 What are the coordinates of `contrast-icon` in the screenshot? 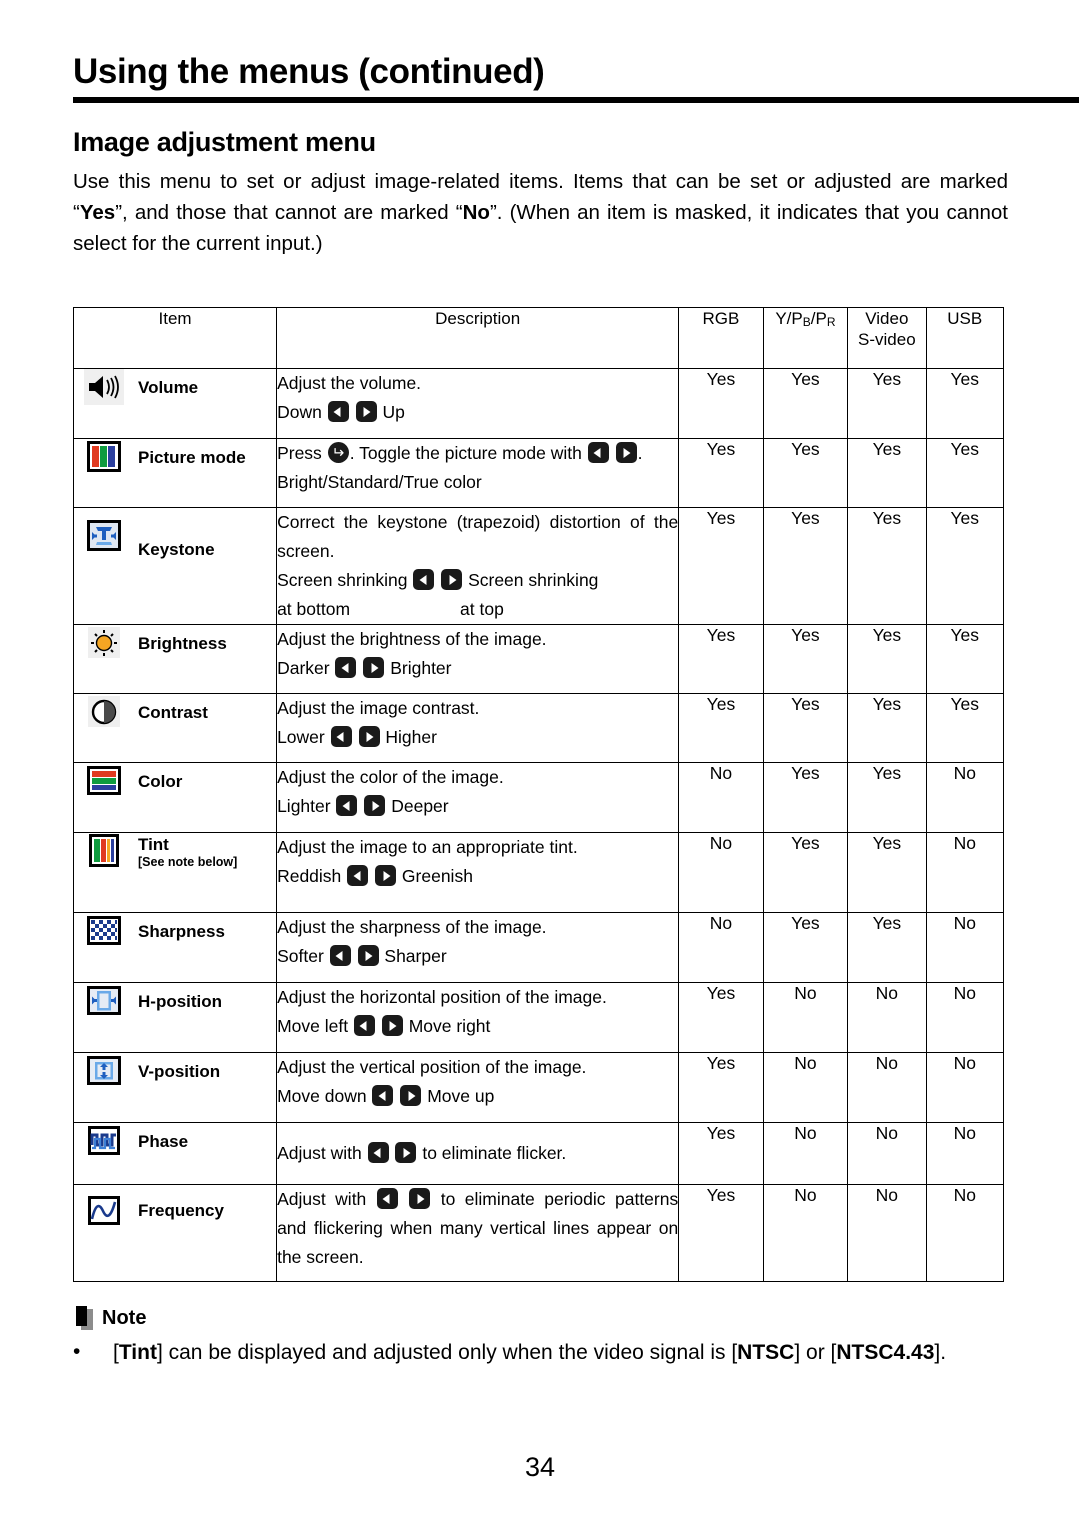 It's located at (104, 713).